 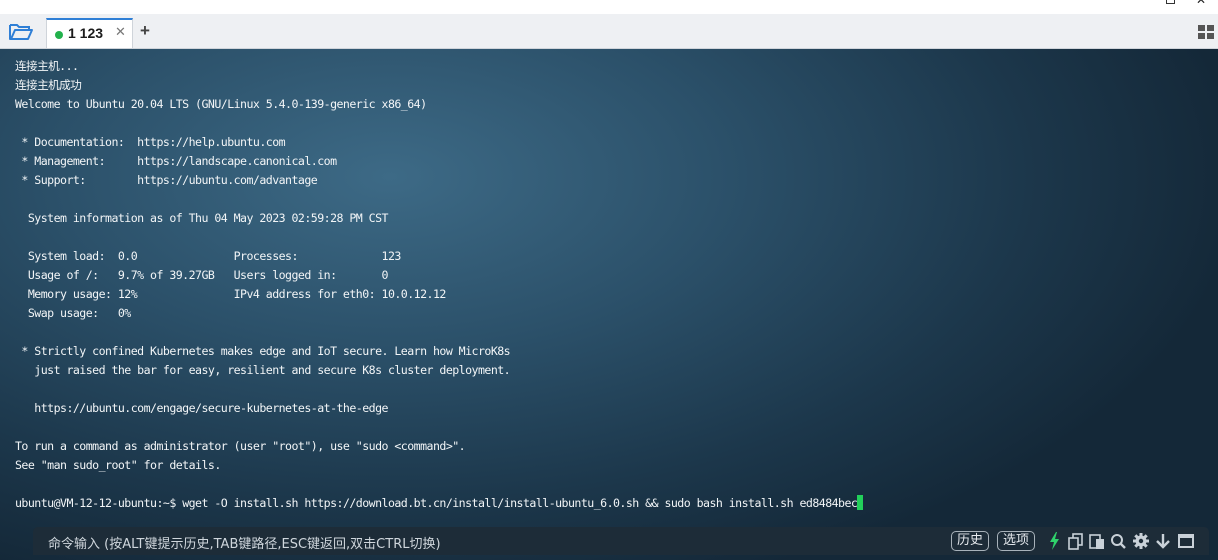 What do you see at coordinates (1016, 541) in the screenshot?
I see `options-button: 选项` at bounding box center [1016, 541].